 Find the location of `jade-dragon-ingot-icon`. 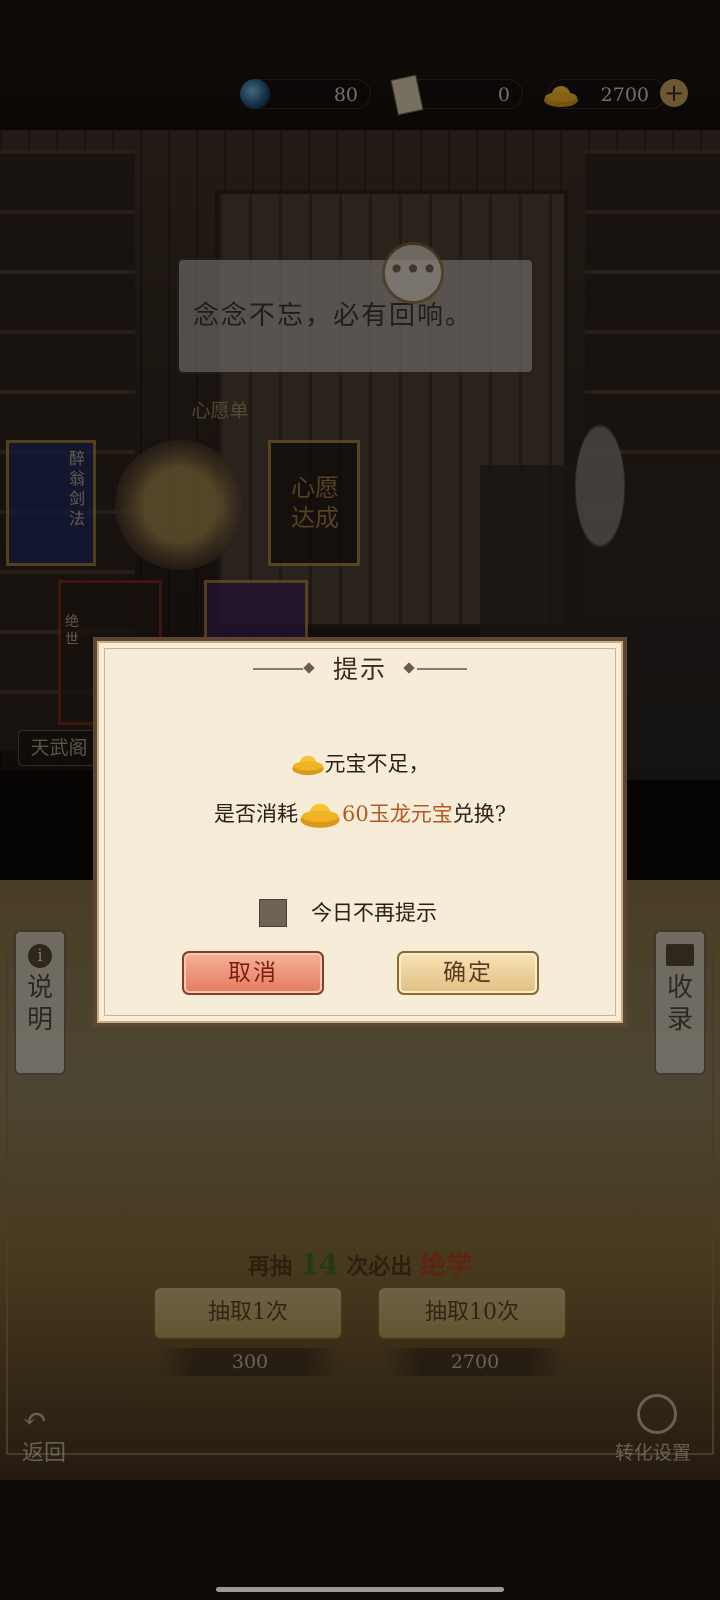

jade-dragon-ingot-icon is located at coordinates (320, 815).